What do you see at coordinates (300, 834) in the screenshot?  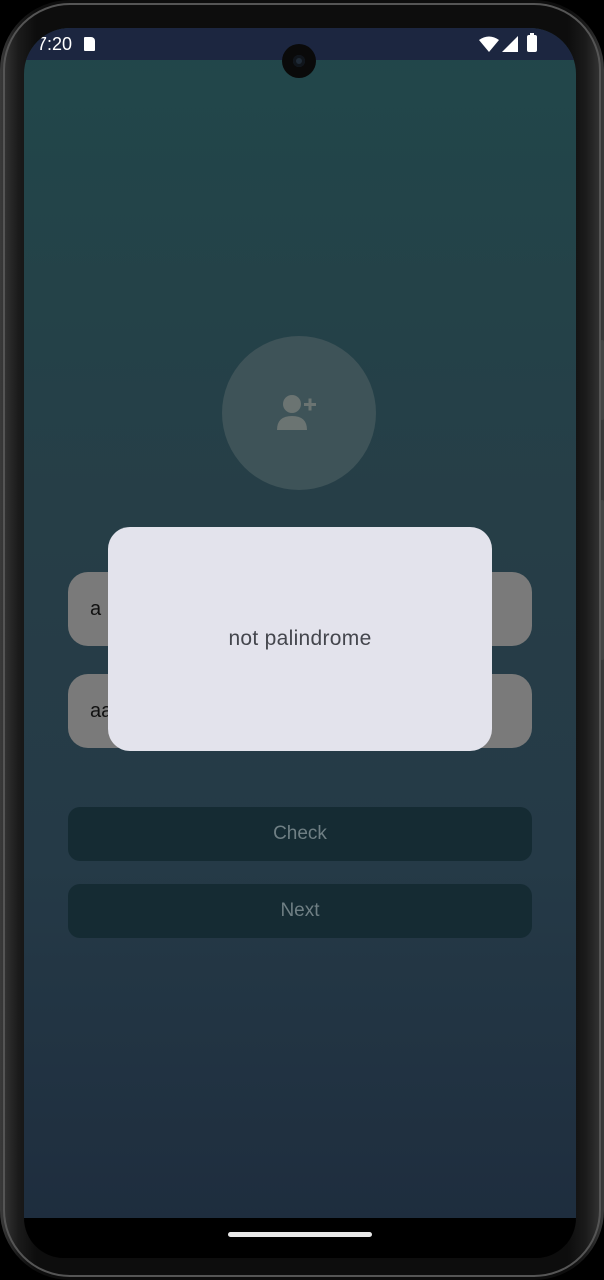 I see `check-button: Check` at bounding box center [300, 834].